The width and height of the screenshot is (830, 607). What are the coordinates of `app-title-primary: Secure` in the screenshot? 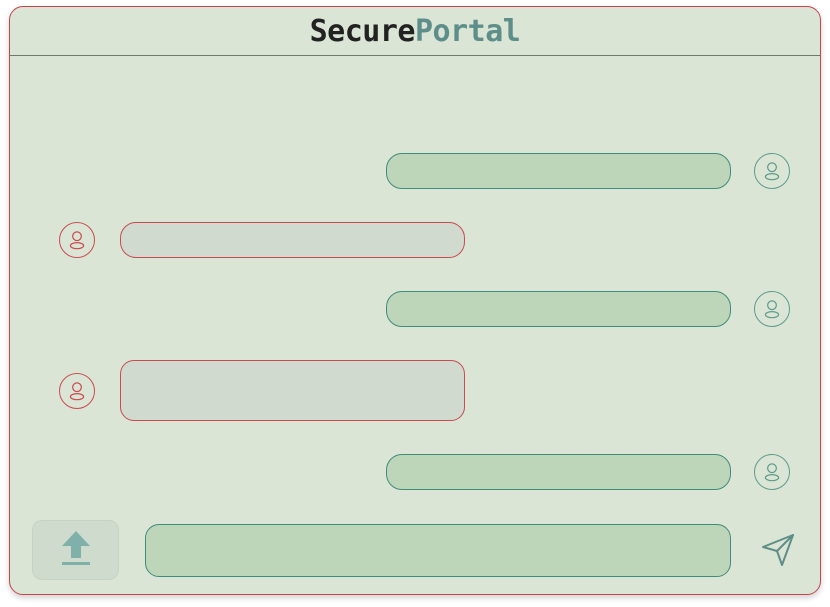 It's located at (362, 31).